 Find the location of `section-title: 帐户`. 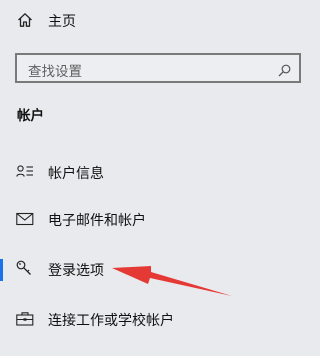

section-title: 帐户 is located at coordinates (30, 116).